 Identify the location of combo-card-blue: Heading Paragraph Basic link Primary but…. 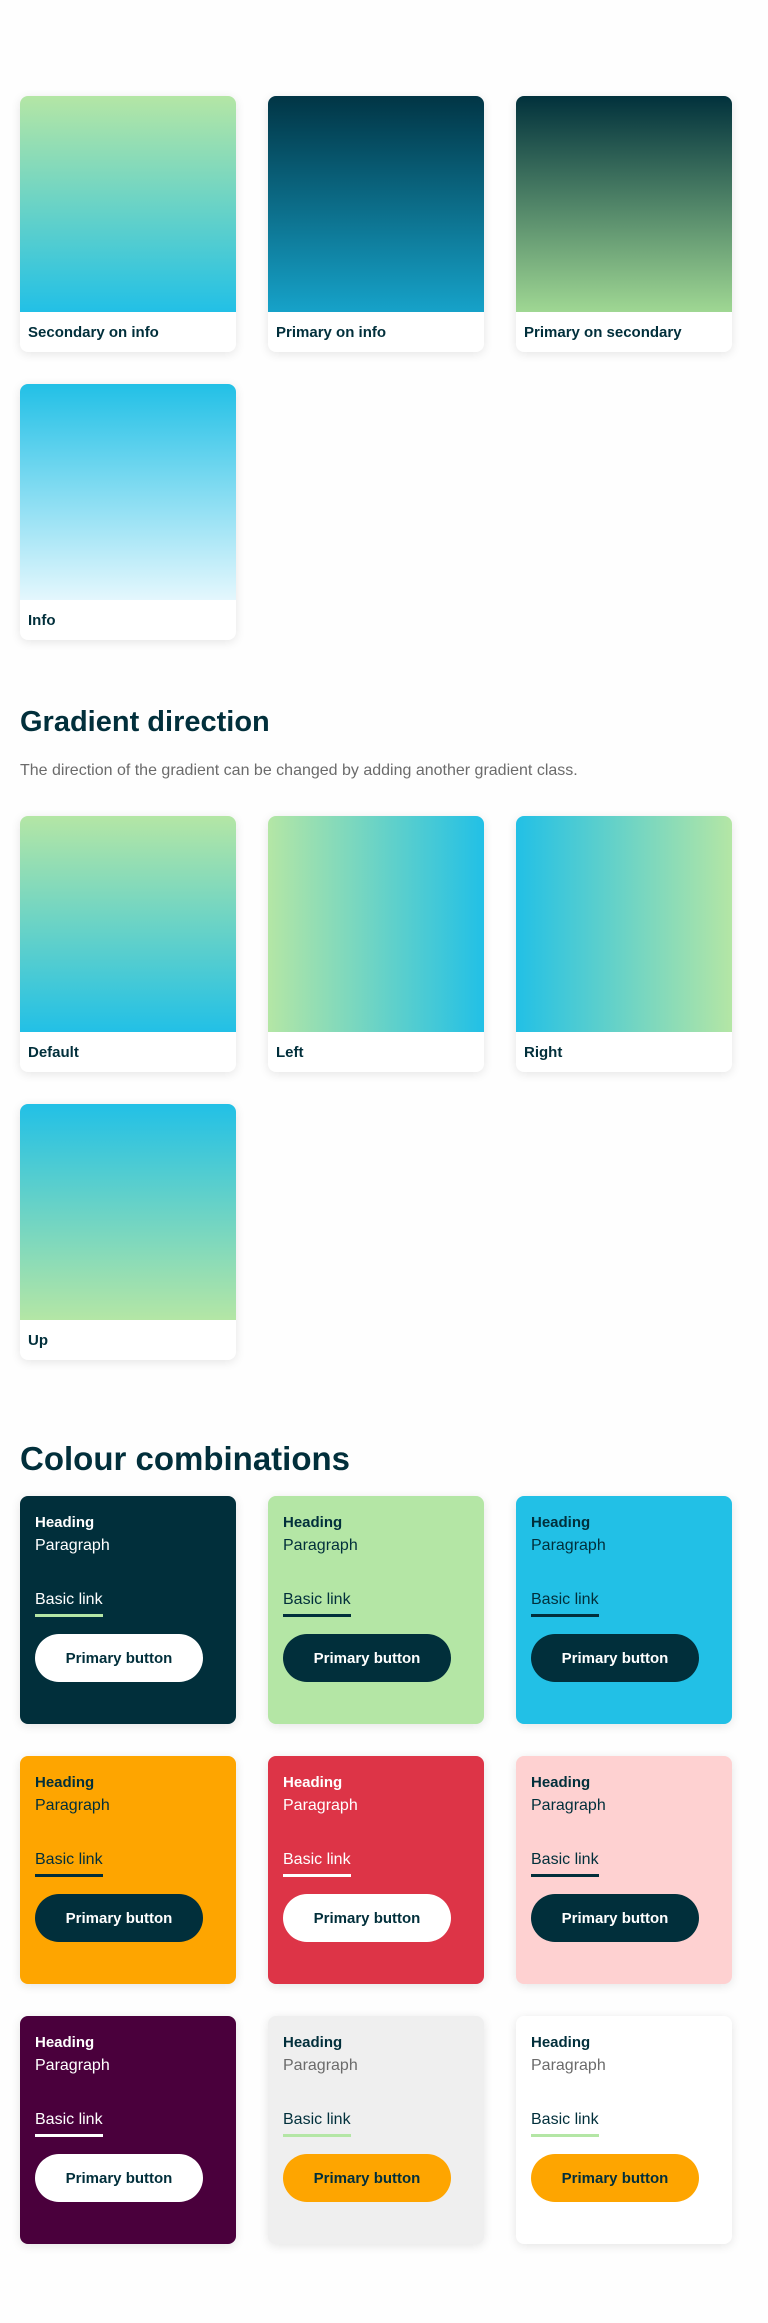
(624, 1610).